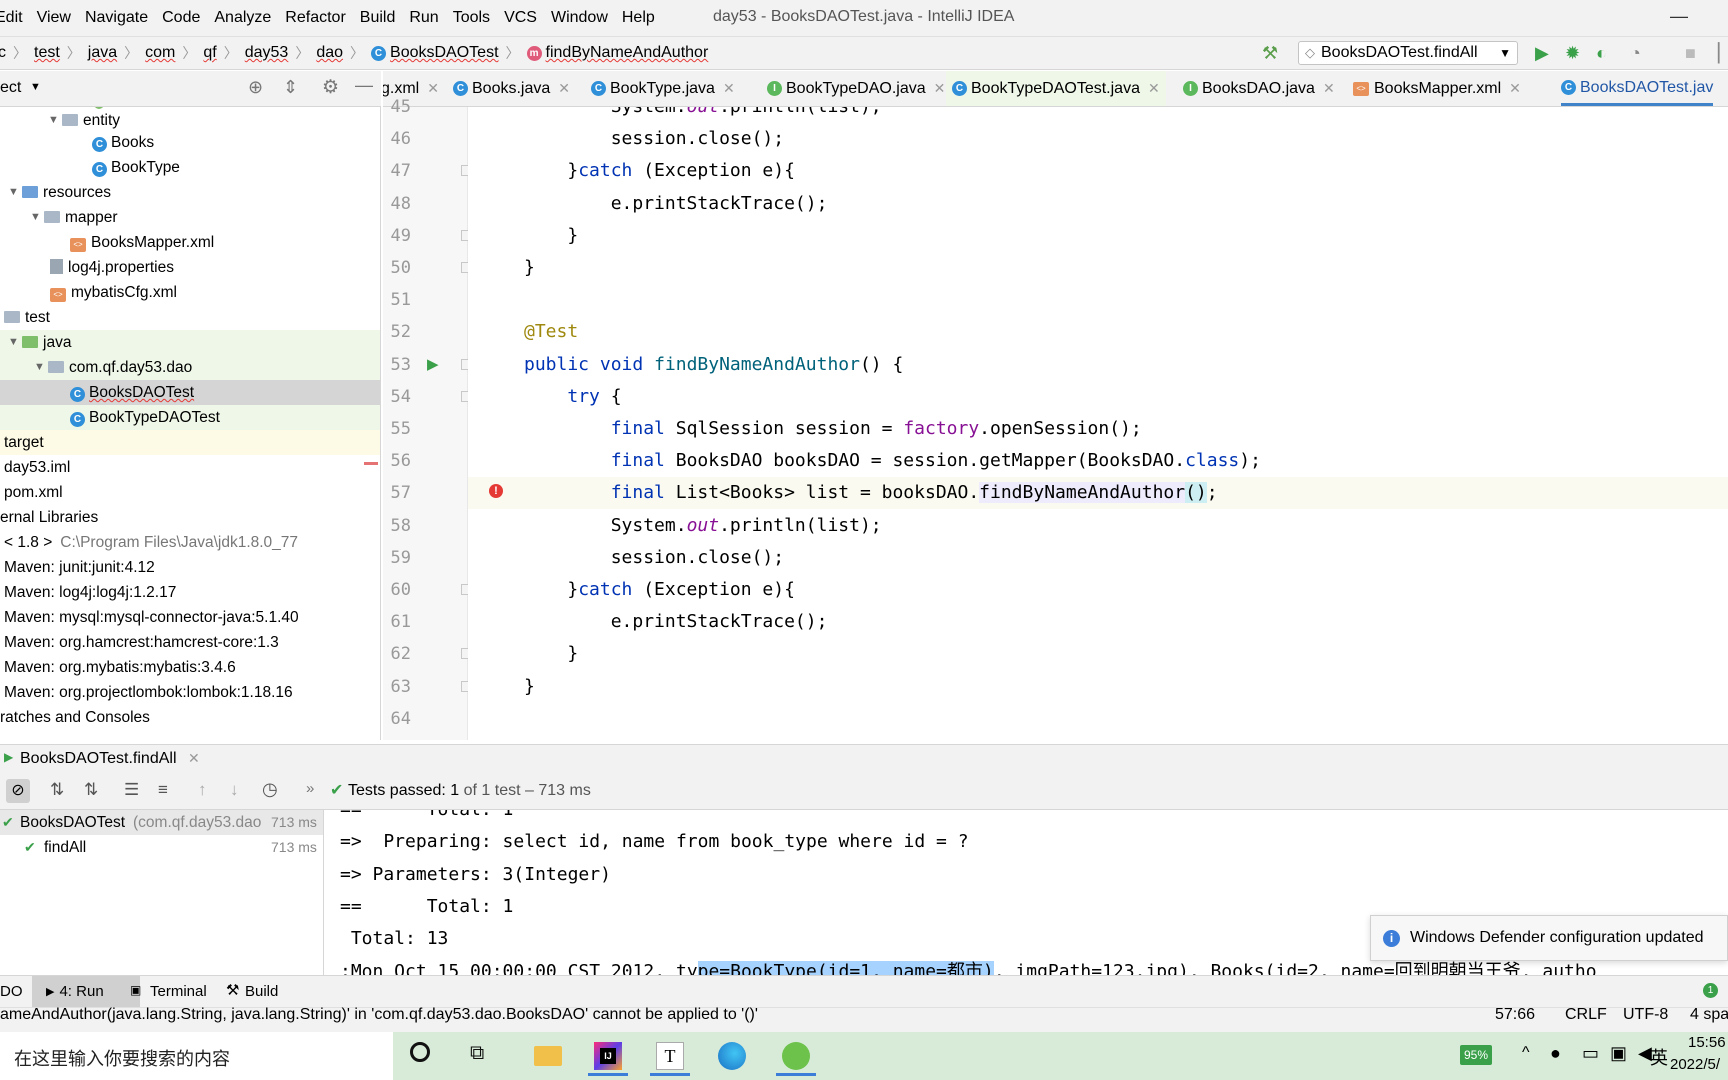 The width and height of the screenshot is (1728, 1080). Describe the element at coordinates (608, 1056) in the screenshot. I see `intellij-idea-icon: IJ` at that location.